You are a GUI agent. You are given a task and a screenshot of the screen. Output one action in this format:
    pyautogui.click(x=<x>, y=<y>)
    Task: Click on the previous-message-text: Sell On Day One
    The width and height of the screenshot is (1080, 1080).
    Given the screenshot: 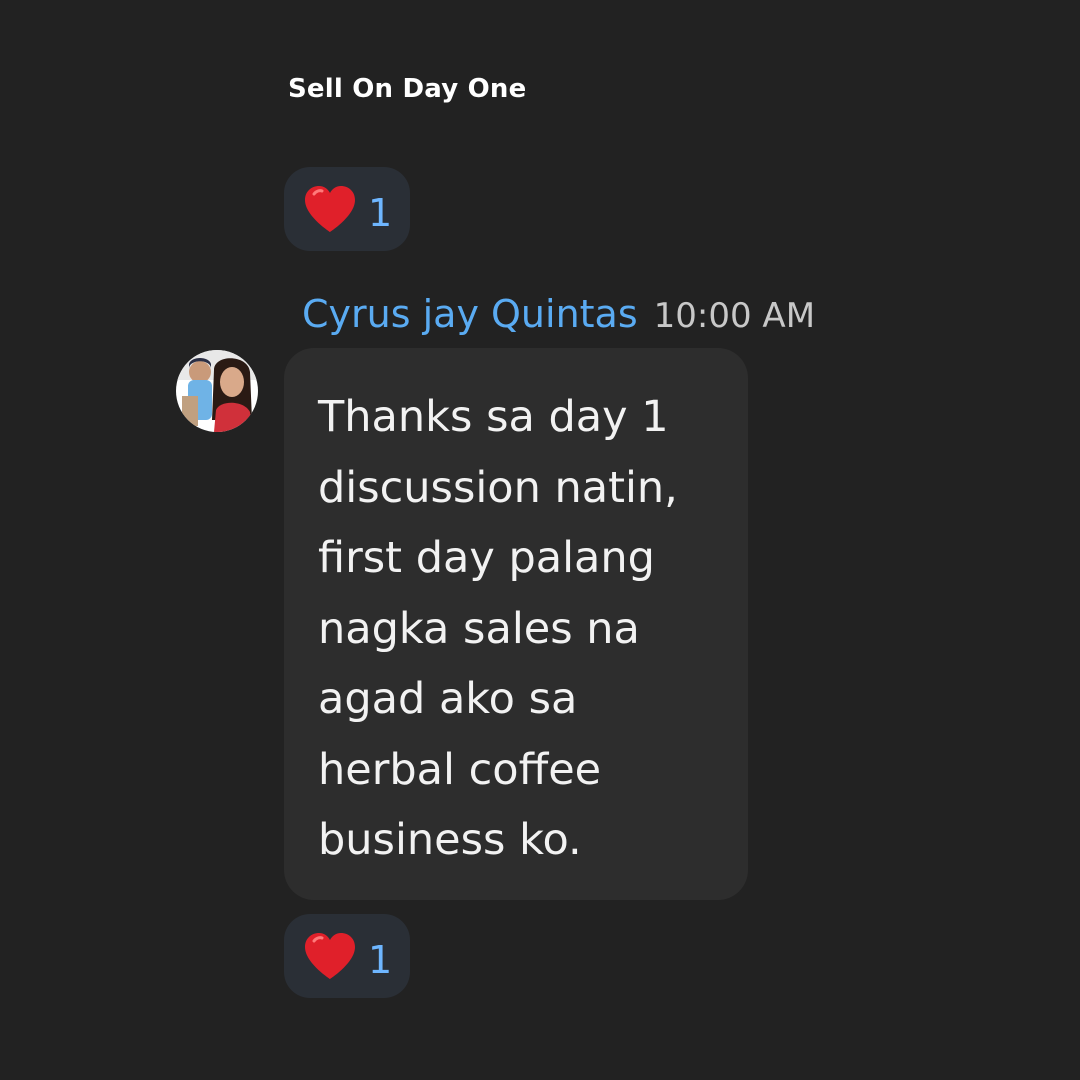 What is the action you would take?
    pyautogui.click(x=407, y=89)
    